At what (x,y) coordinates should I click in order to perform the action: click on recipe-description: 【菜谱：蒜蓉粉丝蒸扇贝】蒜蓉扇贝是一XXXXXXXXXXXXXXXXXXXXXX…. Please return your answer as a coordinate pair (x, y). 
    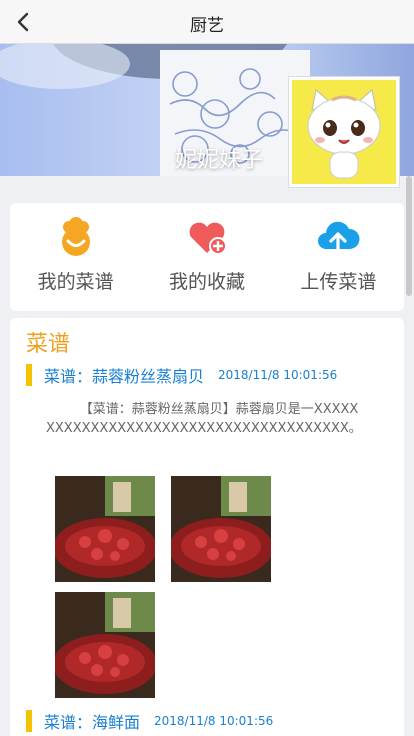
    Looking at the image, I should click on (204, 419).